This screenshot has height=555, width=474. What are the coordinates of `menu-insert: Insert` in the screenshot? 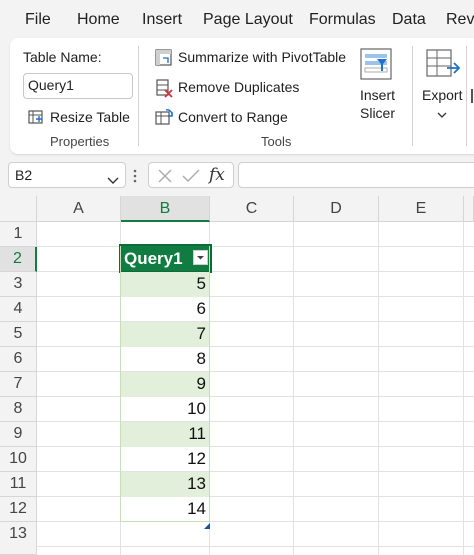 It's located at (162, 20).